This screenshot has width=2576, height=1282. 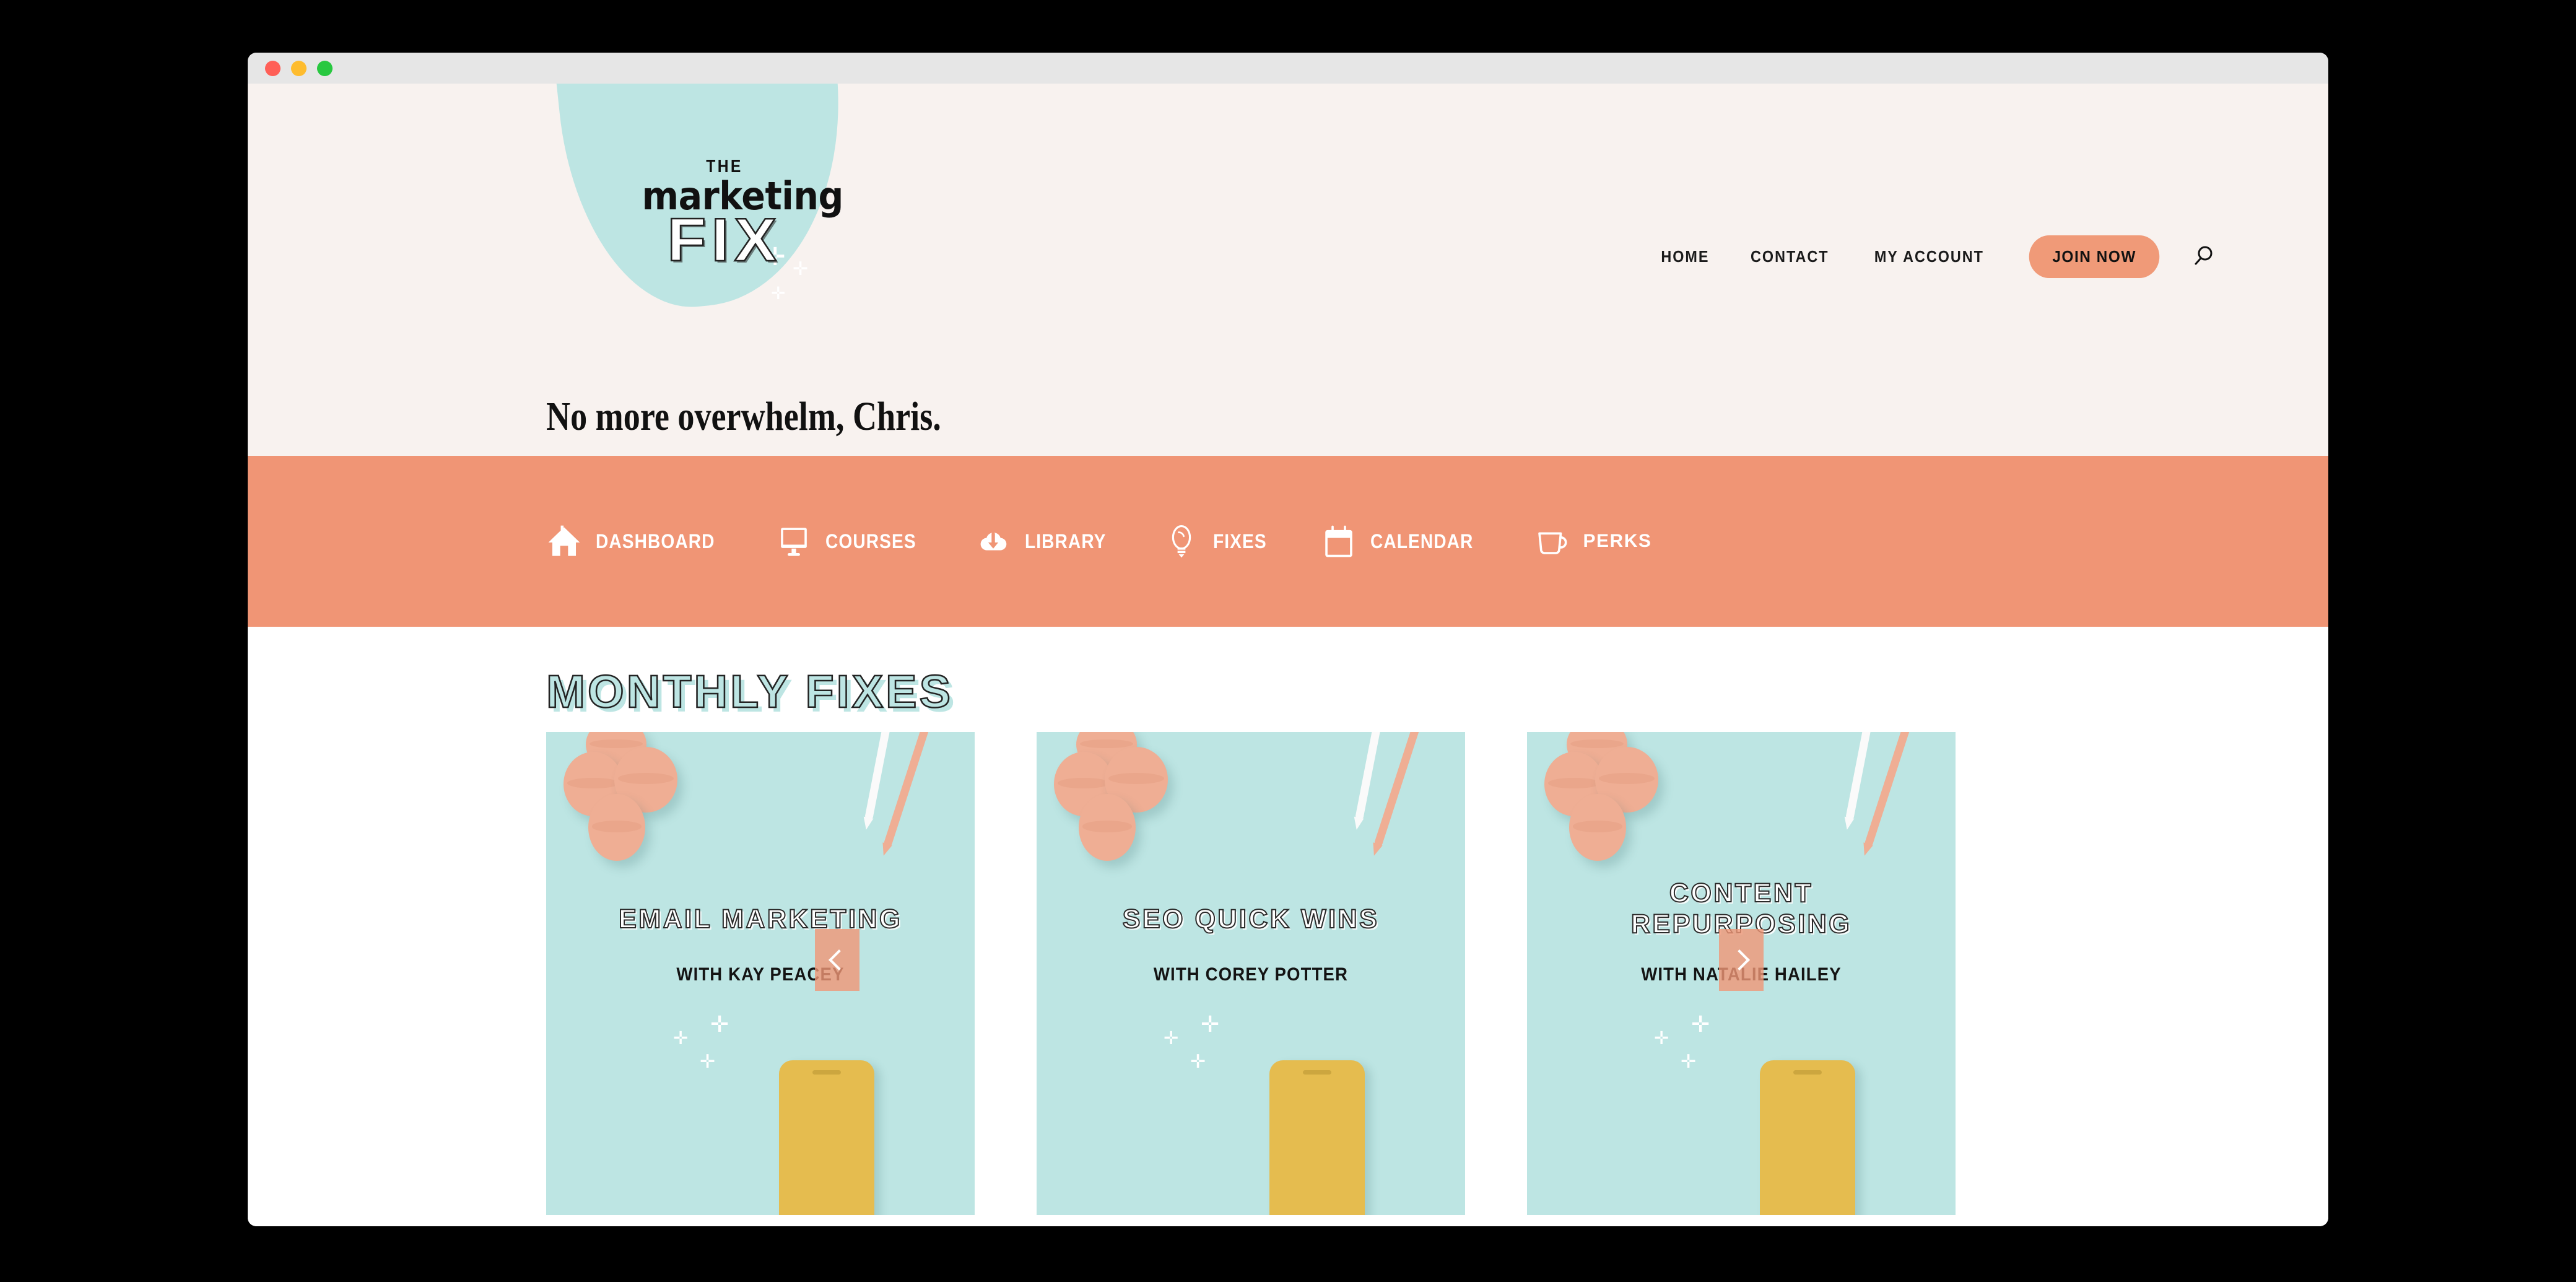 I want to click on fix-card-title: SEO QUICK WINS, so click(x=1251, y=919).